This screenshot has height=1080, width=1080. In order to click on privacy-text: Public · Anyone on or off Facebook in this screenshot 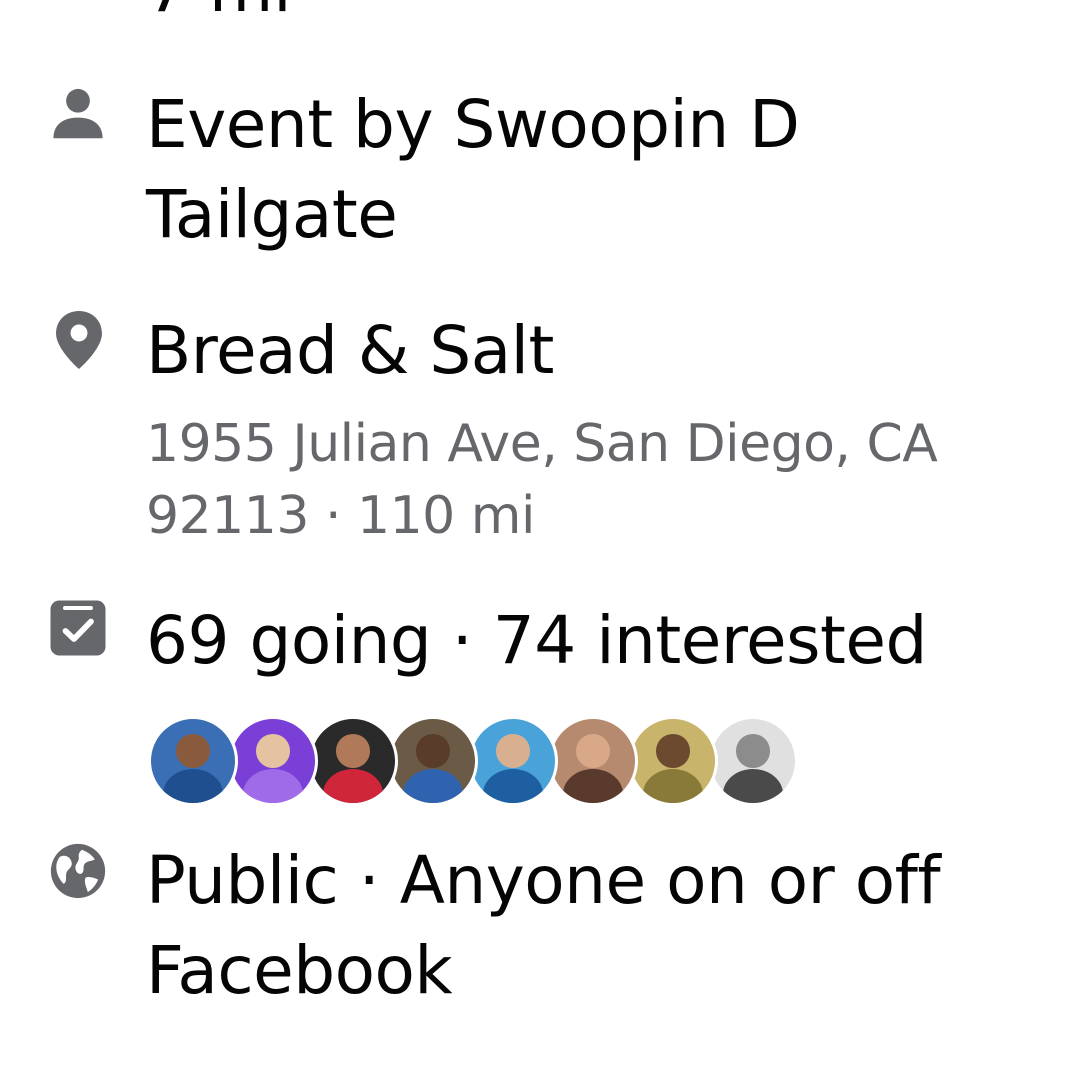, I will do `click(543, 925)`.